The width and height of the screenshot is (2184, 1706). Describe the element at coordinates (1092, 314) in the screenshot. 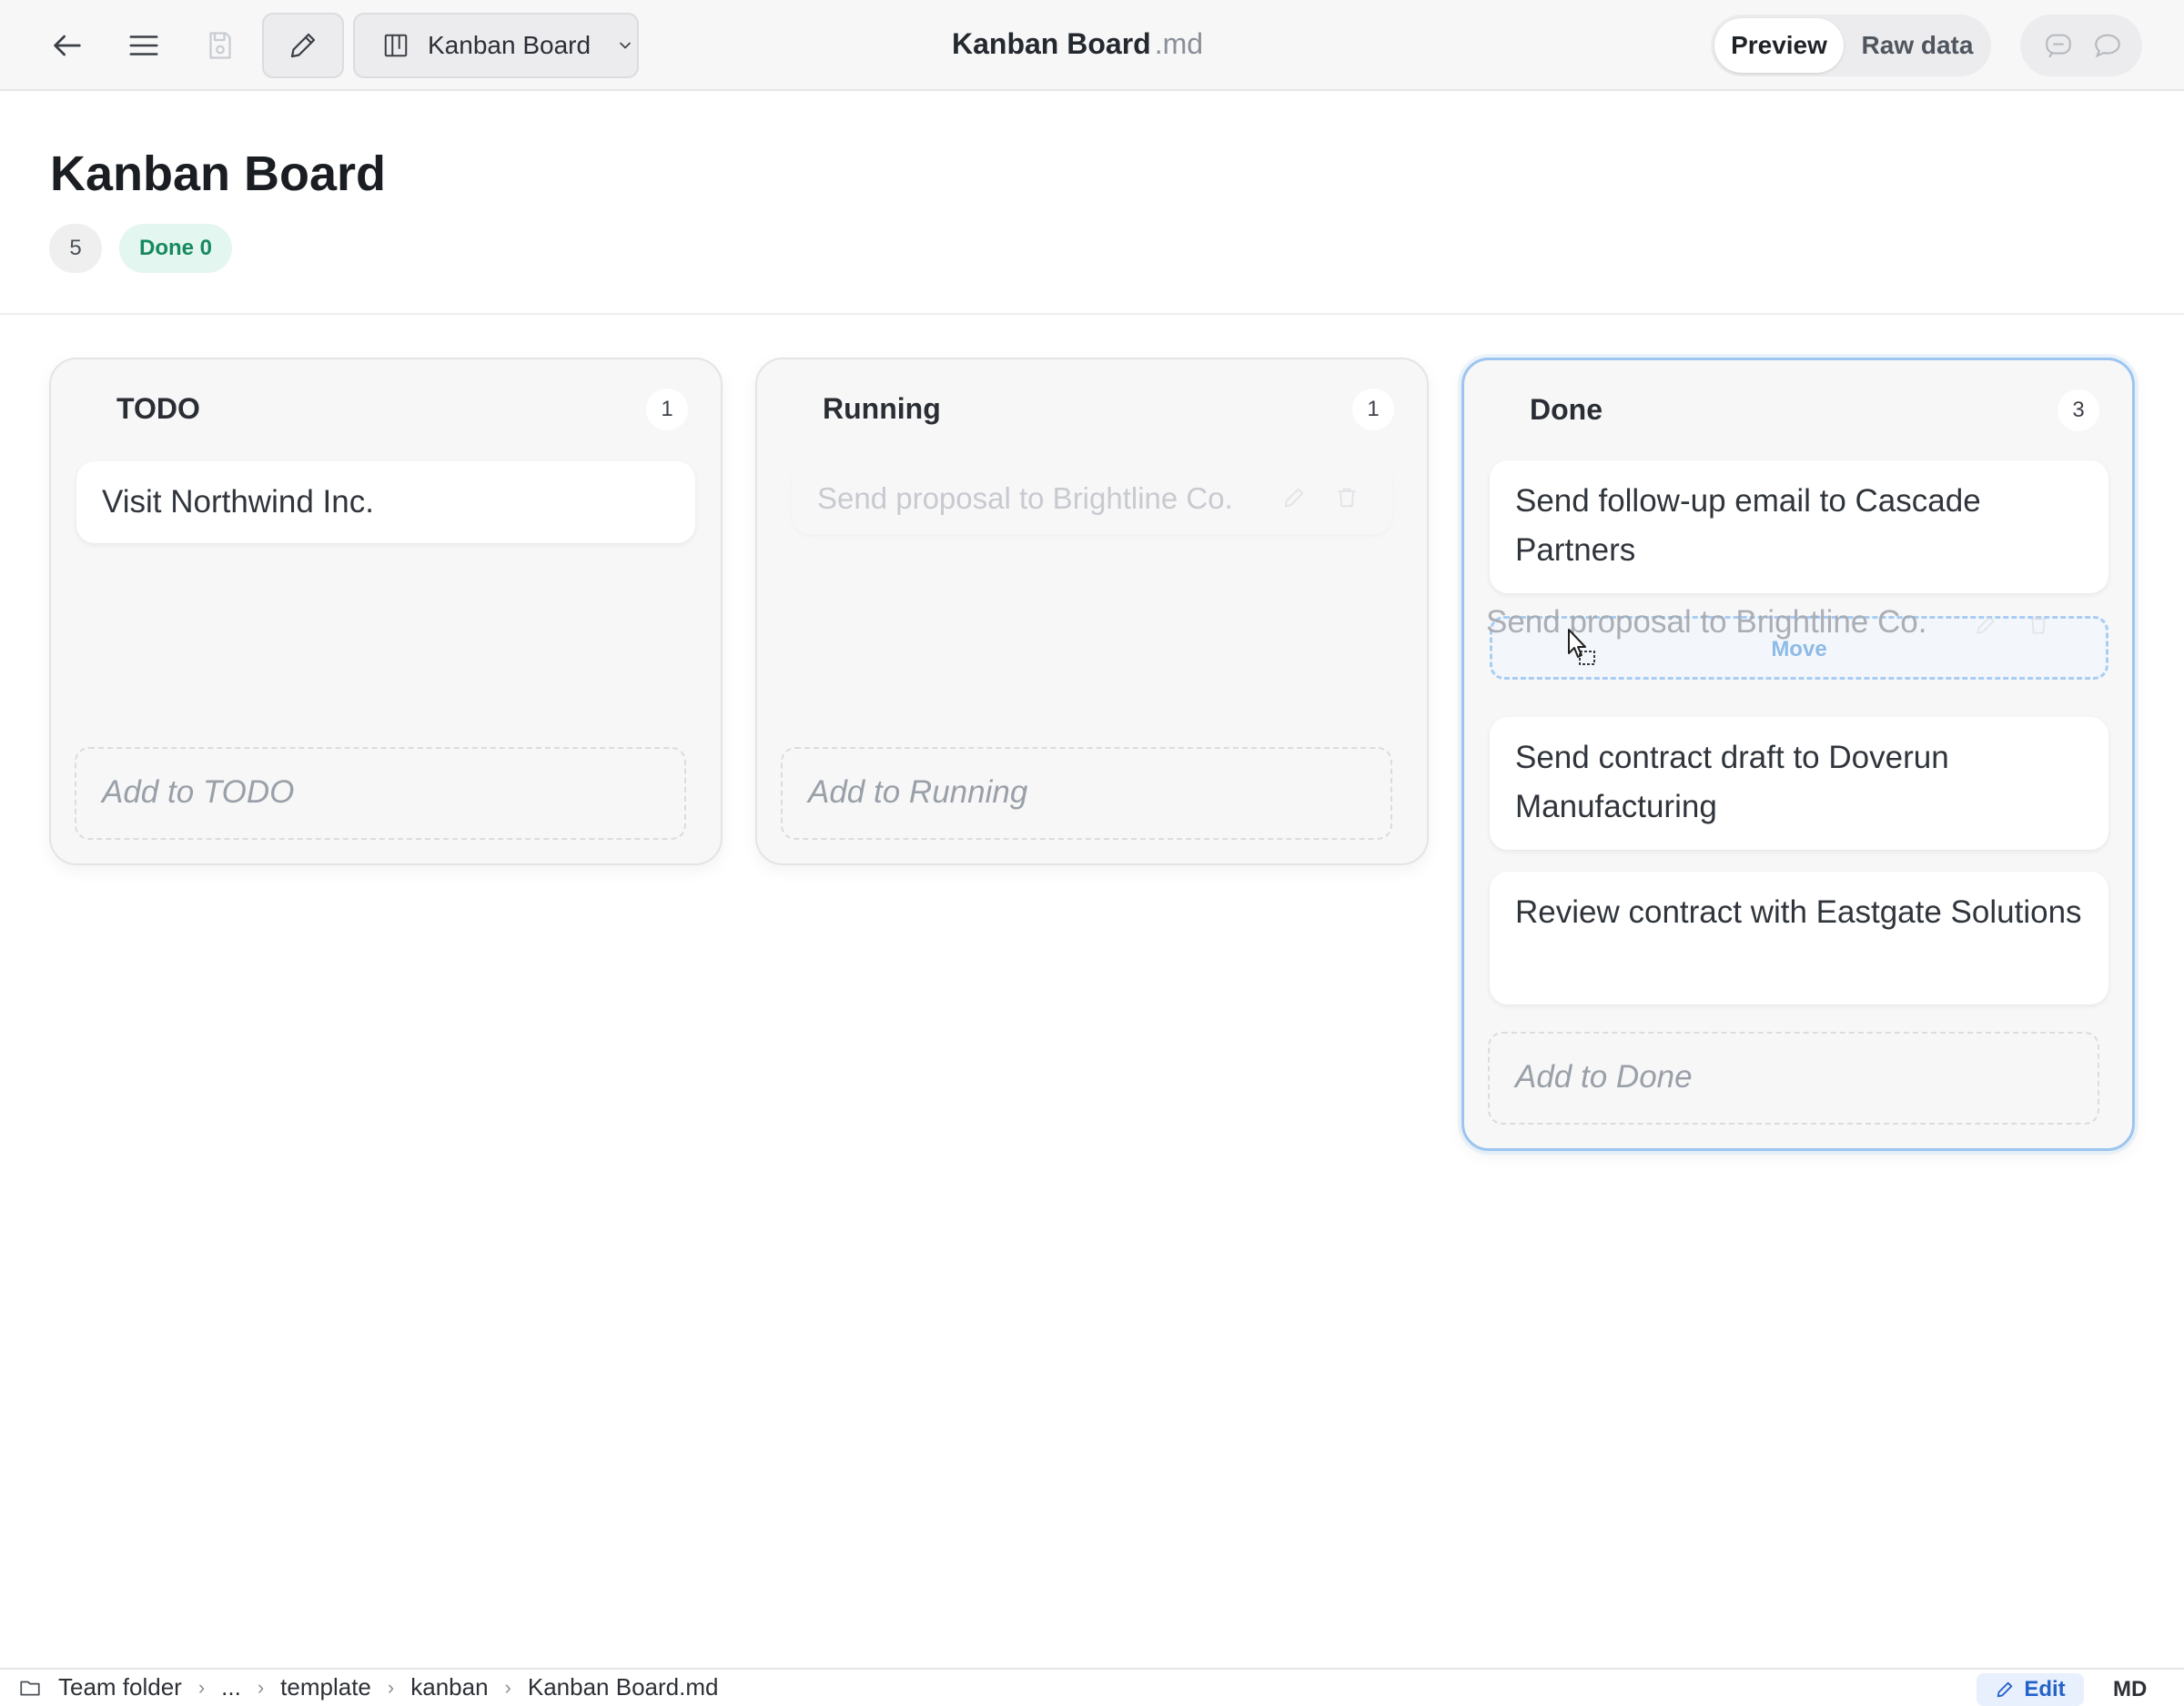

I see `header-divider` at that location.